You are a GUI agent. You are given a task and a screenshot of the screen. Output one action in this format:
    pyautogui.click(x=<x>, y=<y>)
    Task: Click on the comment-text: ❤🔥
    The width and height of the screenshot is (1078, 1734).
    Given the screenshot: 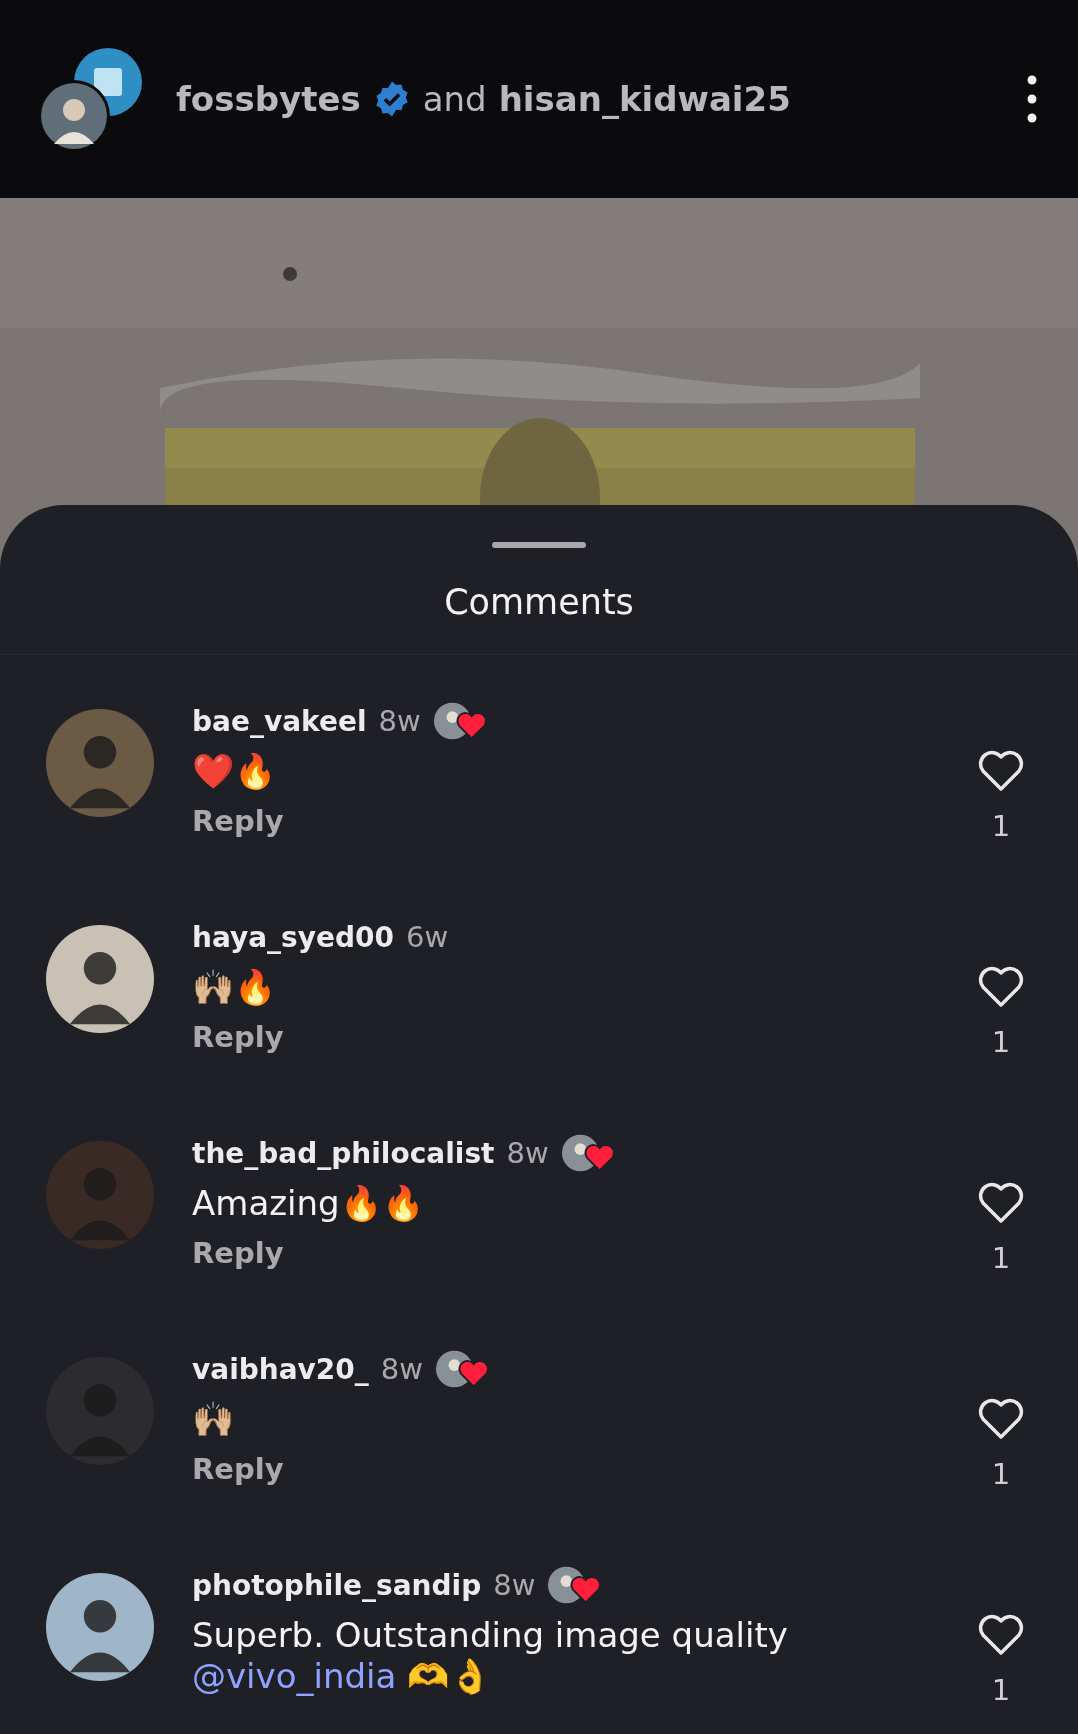 What is the action you would take?
    pyautogui.click(x=234, y=771)
    